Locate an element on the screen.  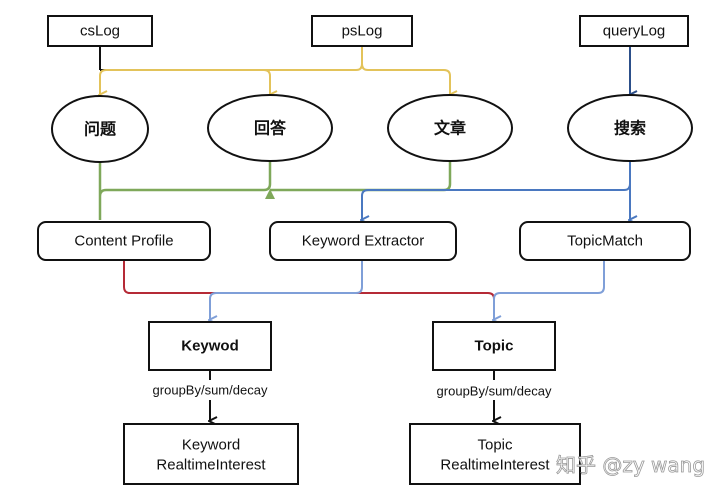
querylog-label: queryLog is located at coordinates (634, 31).